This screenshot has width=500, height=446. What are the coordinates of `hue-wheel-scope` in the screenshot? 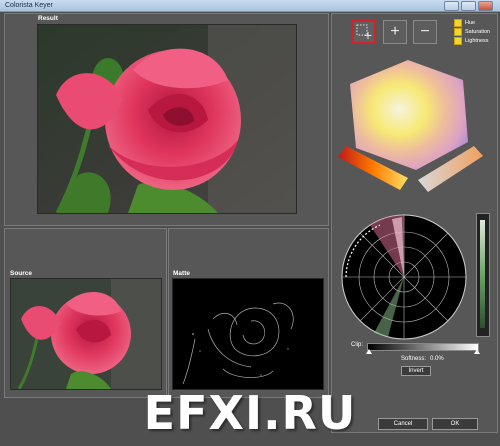 It's located at (404, 277).